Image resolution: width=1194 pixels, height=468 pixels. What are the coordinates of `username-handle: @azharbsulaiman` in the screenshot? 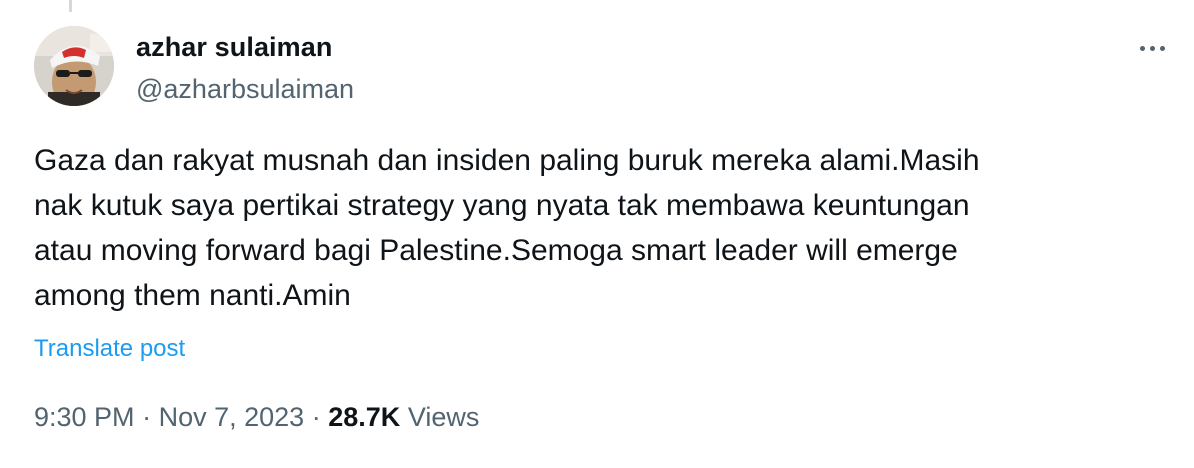 It's located at (245, 89).